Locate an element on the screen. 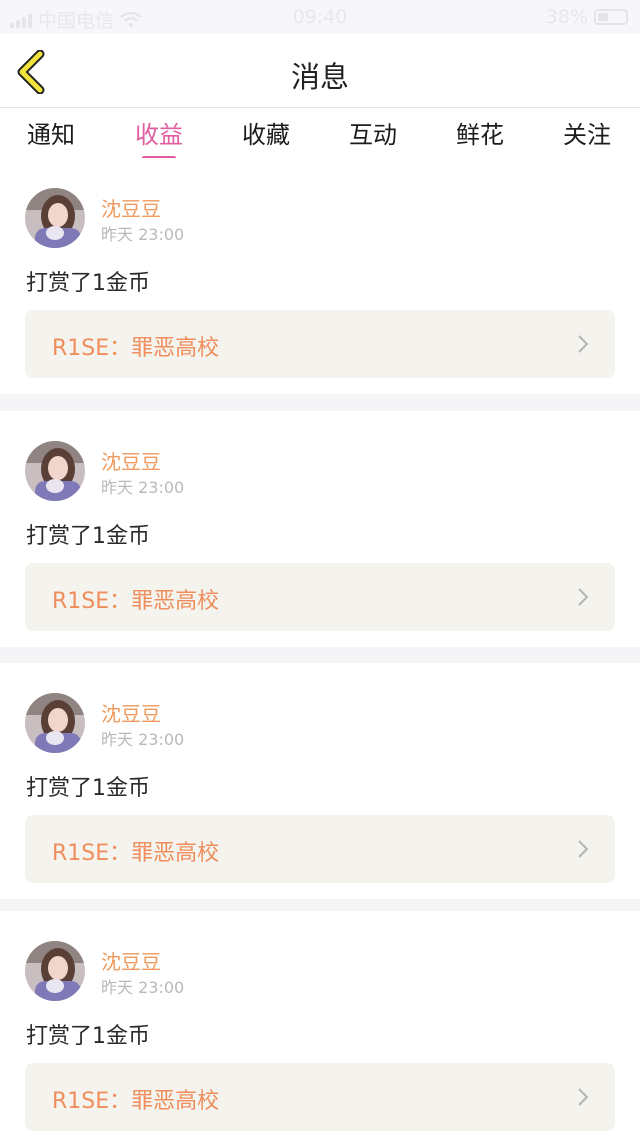 This screenshot has width=640, height=1147. tab-flowers: 鲜花 is located at coordinates (480, 132).